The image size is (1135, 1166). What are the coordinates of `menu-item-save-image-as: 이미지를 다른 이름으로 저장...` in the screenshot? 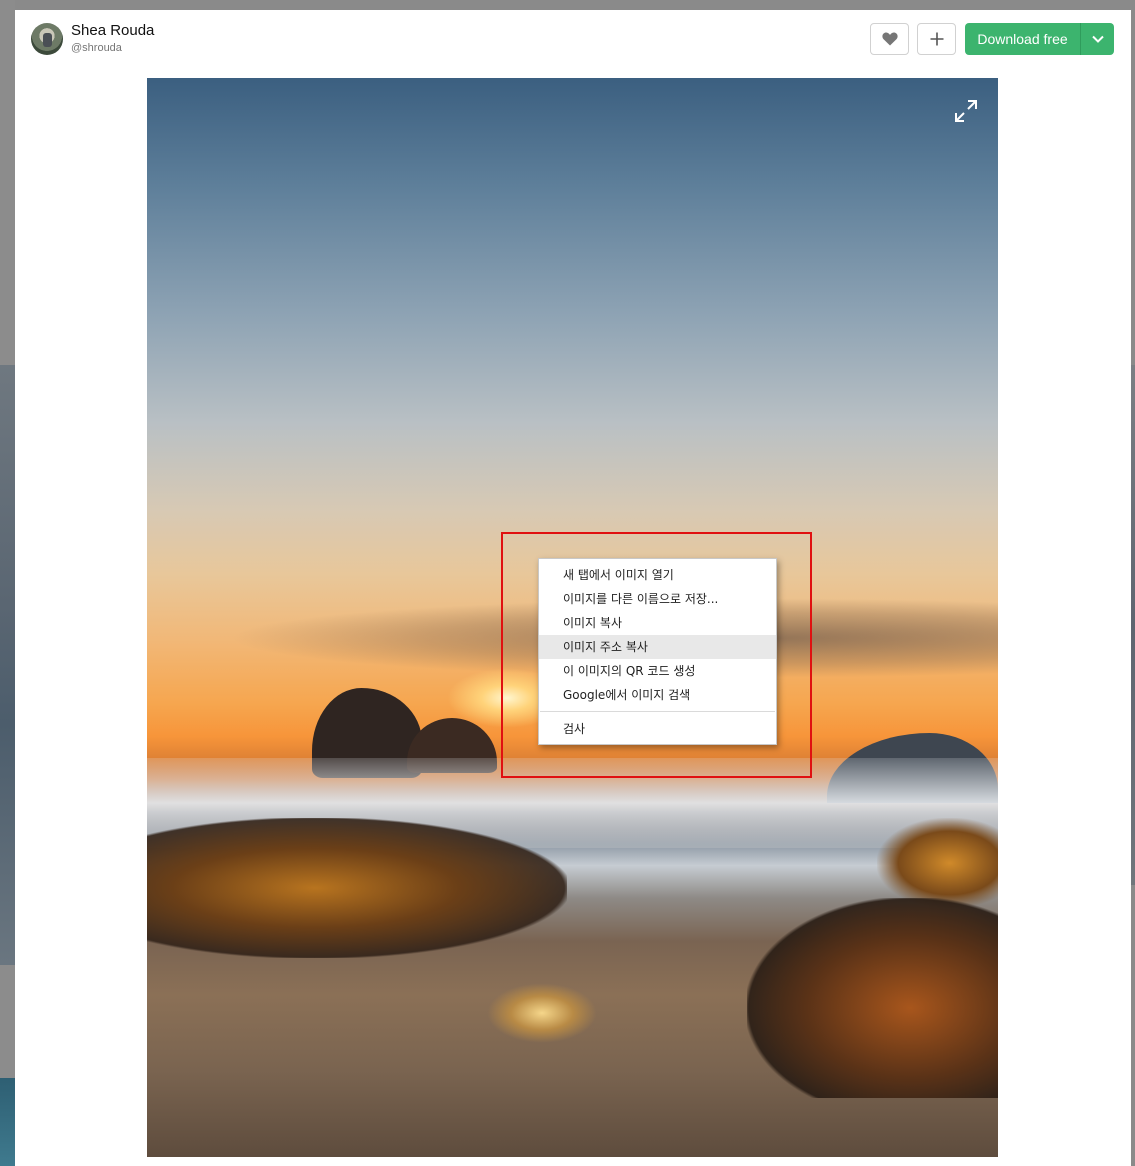 It's located at (657, 599).